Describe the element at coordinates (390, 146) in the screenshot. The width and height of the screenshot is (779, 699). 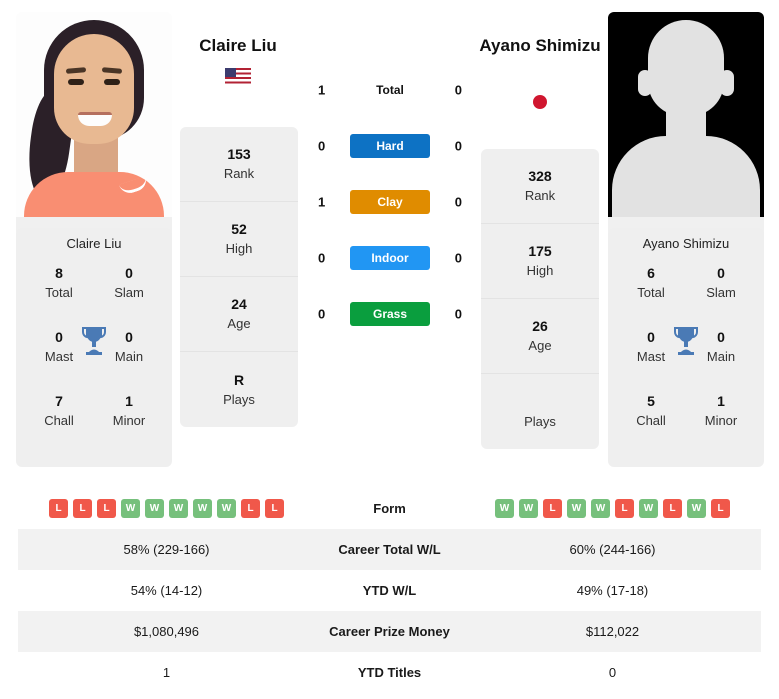
I see `surface-badge-hard: Hard` at that location.